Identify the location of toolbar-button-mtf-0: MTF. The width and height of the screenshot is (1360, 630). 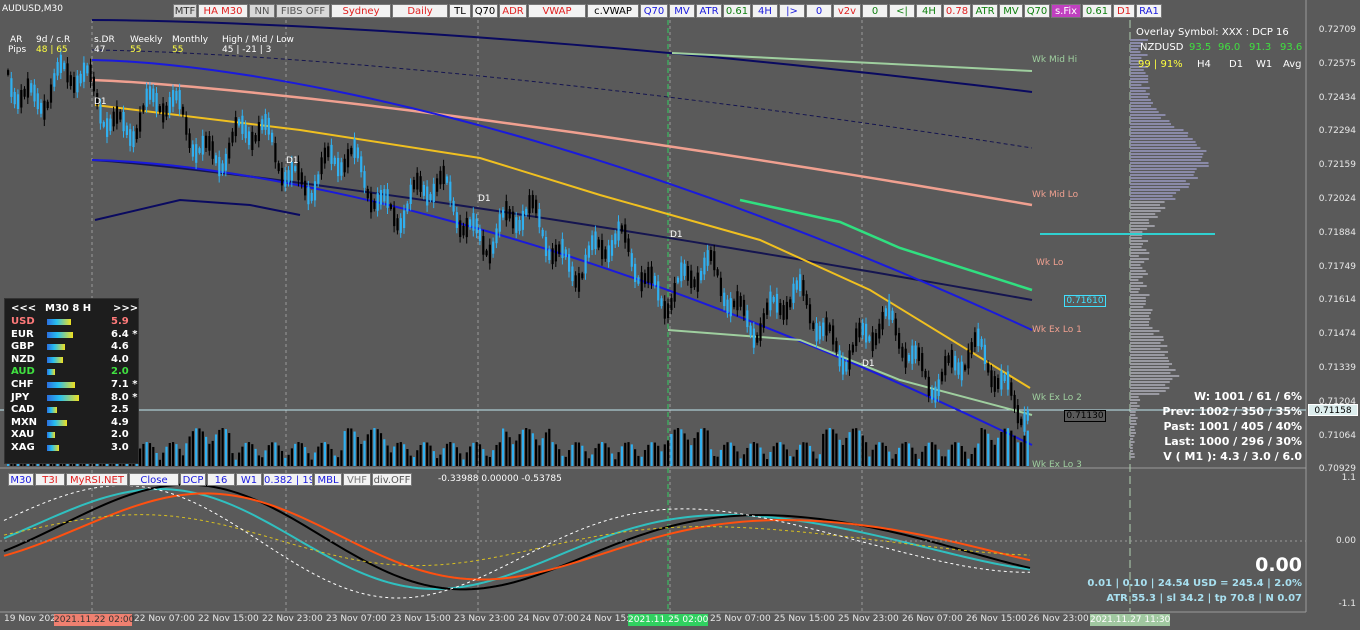
(185, 11).